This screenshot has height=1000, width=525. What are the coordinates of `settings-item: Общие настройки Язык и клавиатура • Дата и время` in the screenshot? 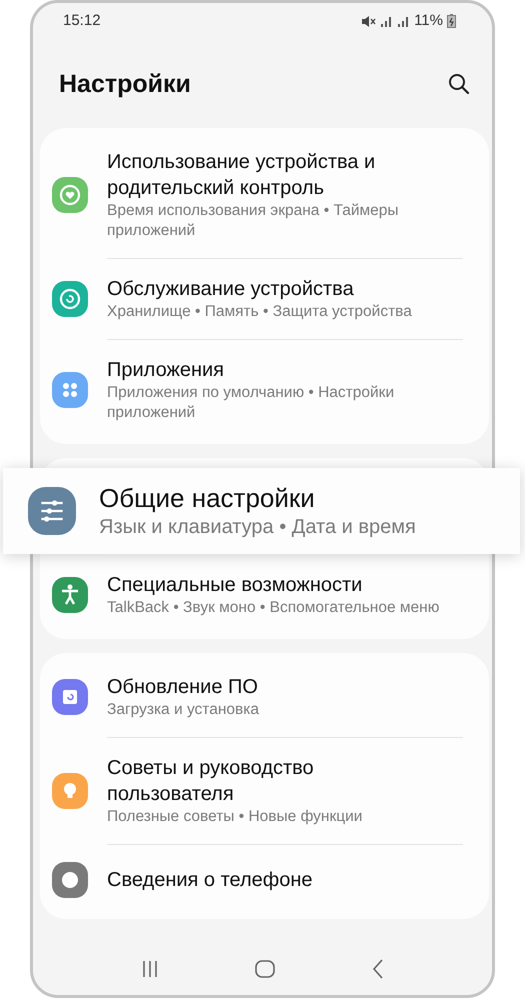 It's located at (261, 511).